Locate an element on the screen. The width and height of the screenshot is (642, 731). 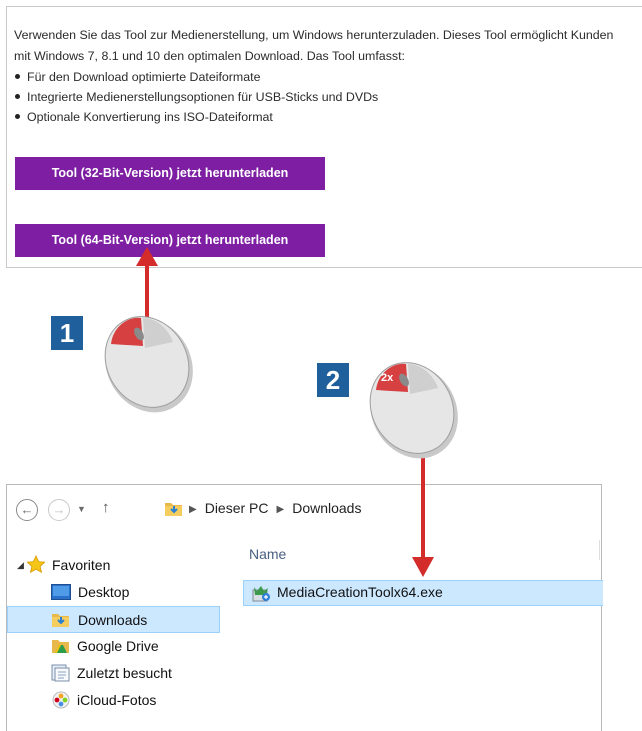
back-arrow-icon: ← is located at coordinates (27, 510).